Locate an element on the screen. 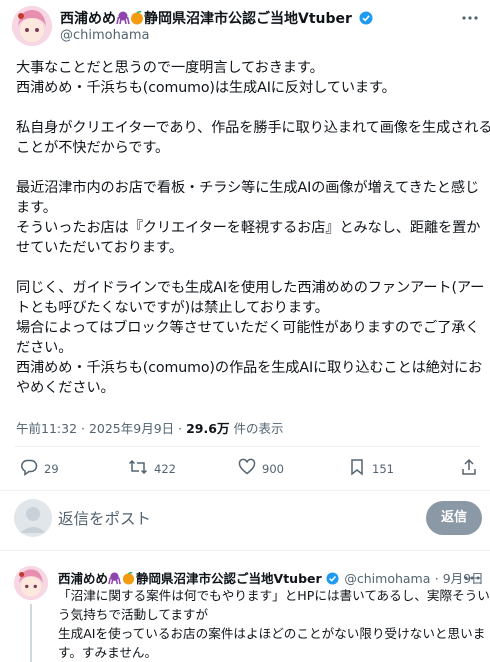 This screenshot has width=490, height=662. tweet-meta: 午前11:32 · 2025年9月9日 · 29.6万 件の表示 is located at coordinates (149, 427).